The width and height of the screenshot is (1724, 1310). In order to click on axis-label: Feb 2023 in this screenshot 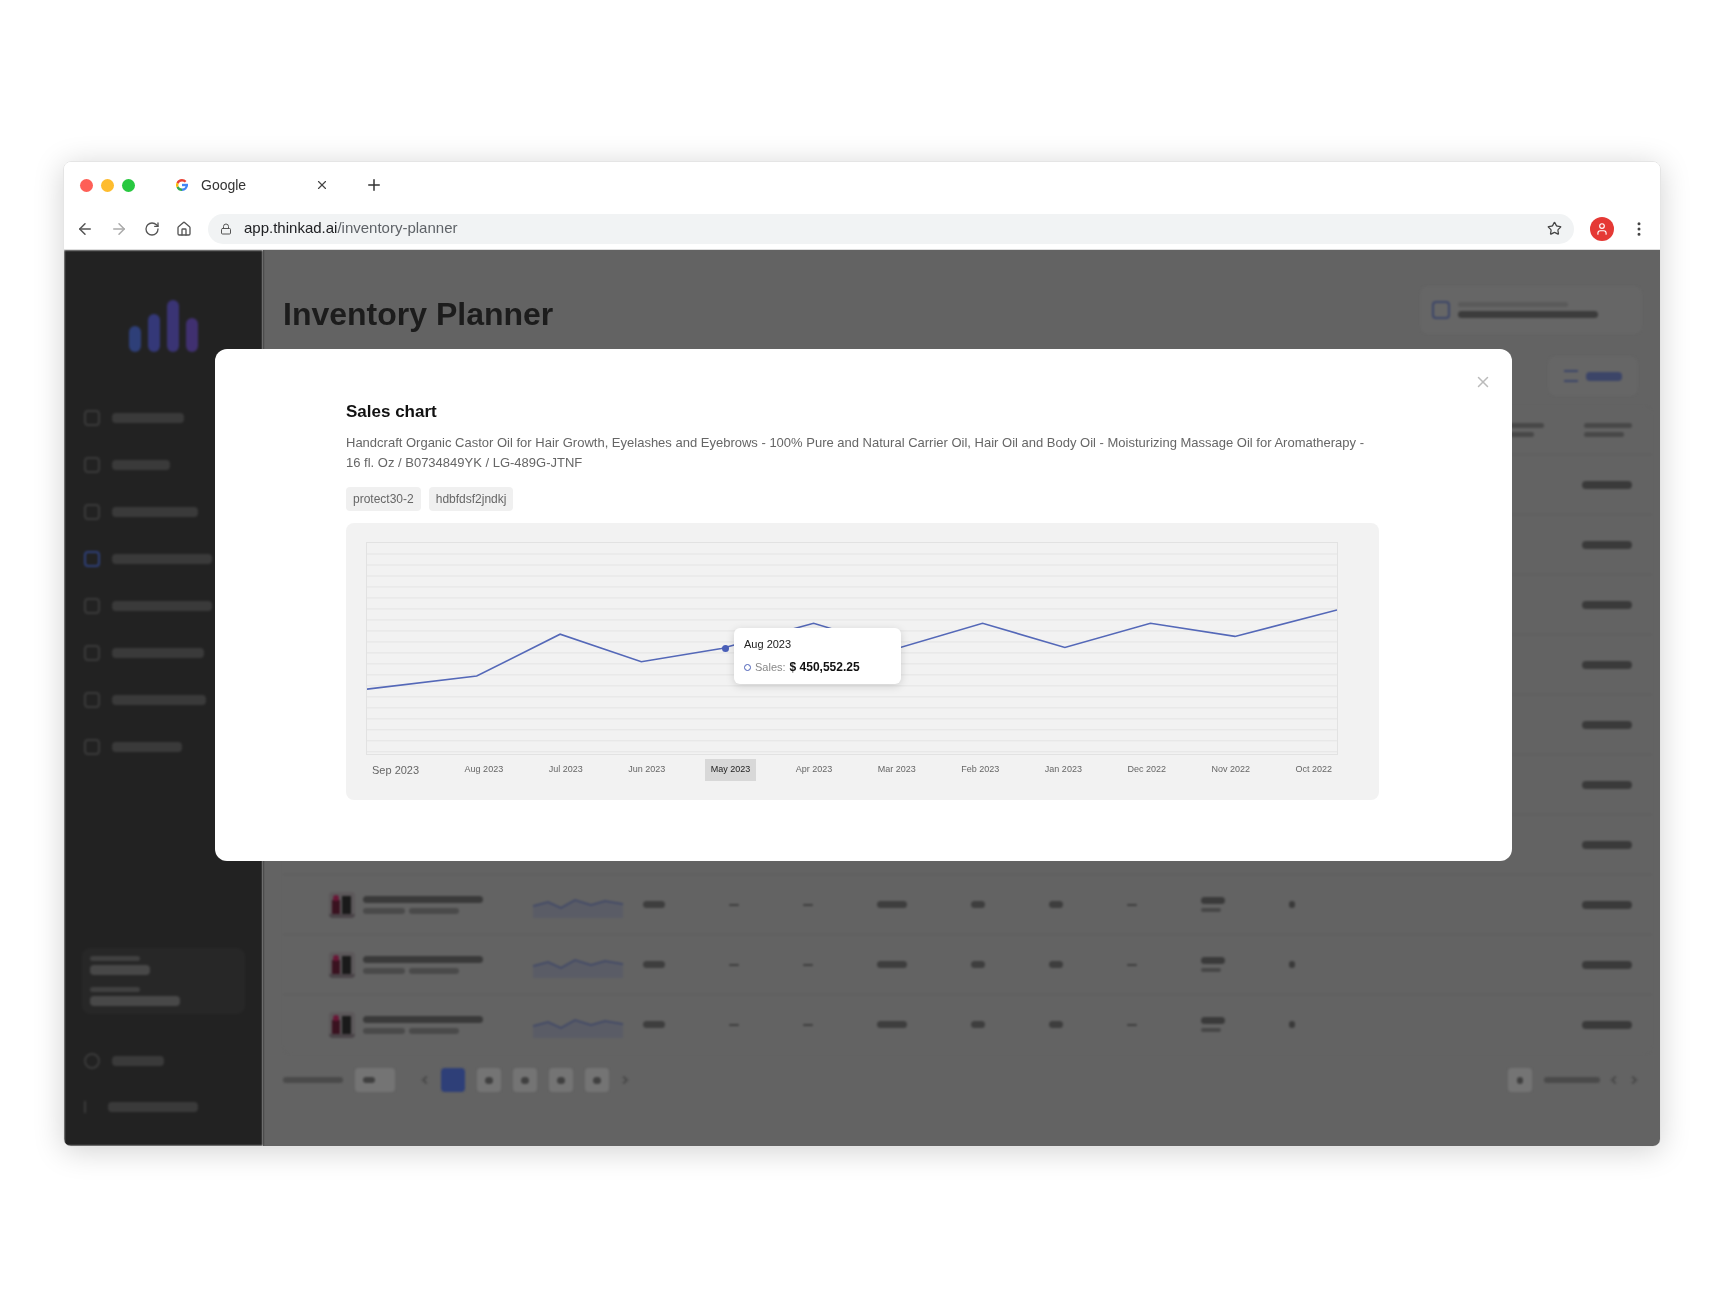, I will do `click(980, 770)`.